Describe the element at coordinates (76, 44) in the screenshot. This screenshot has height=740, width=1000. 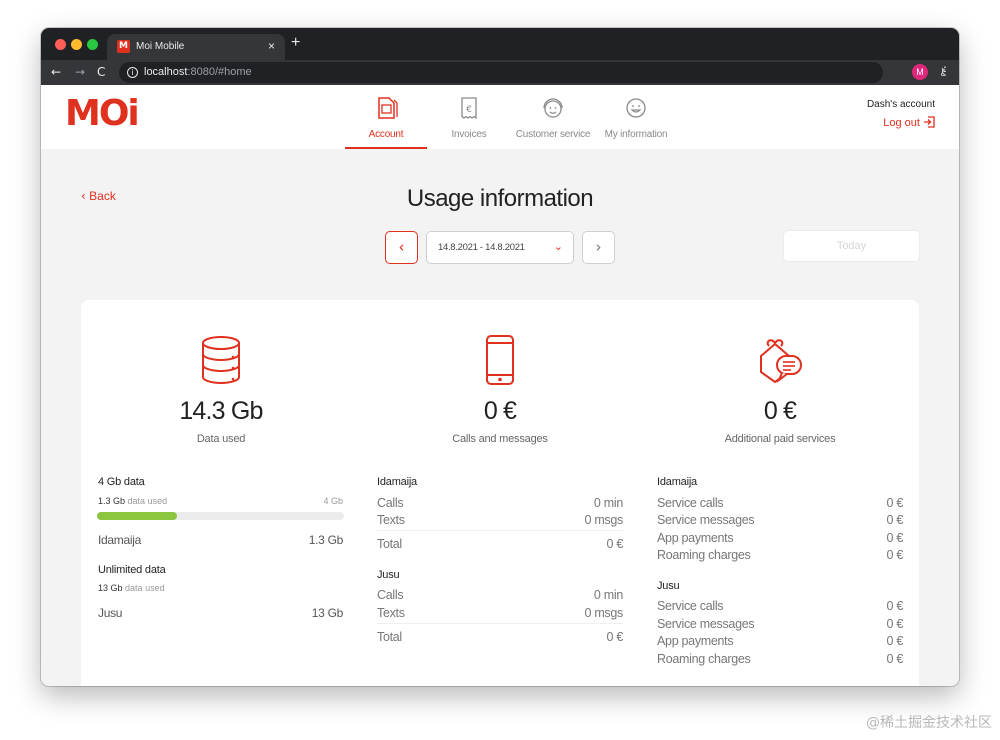
I see `minimize-window-button` at that location.